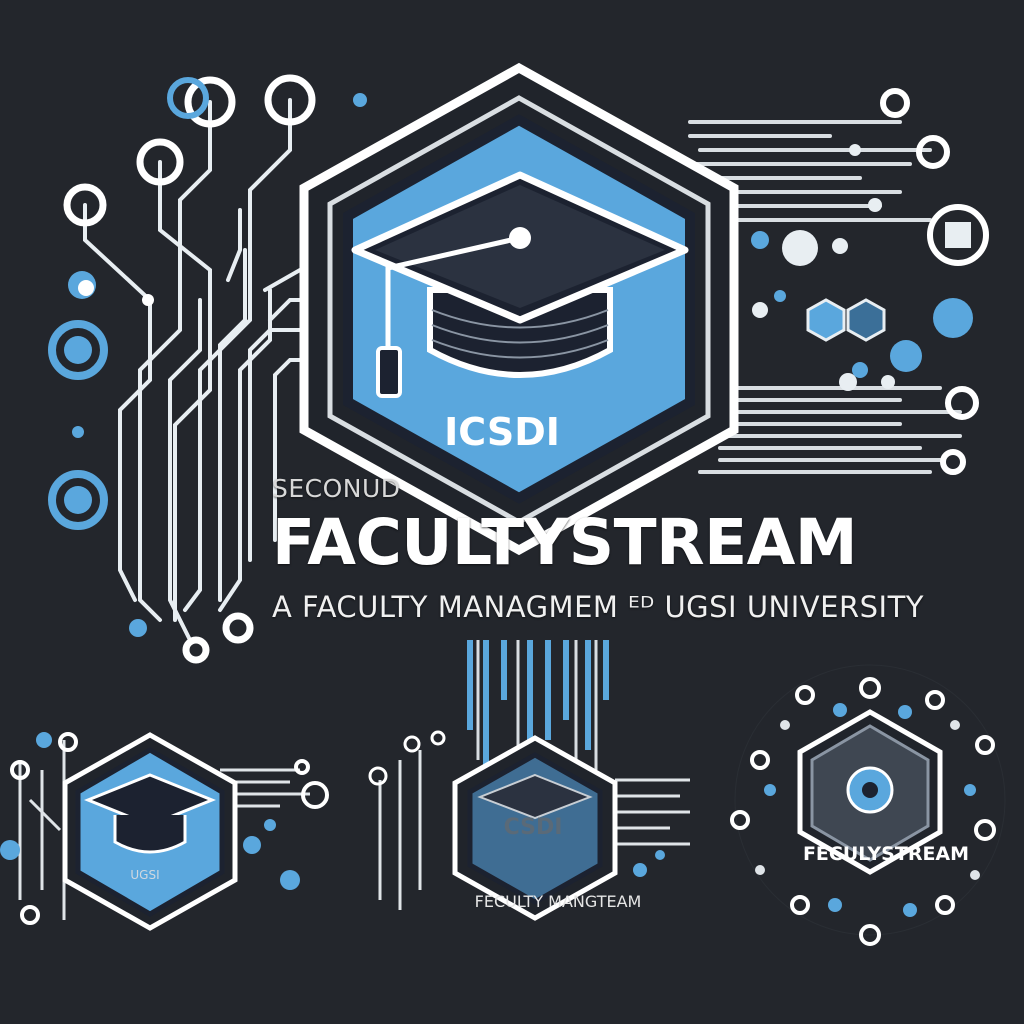 Image resolution: width=1024 pixels, height=1024 pixels. What do you see at coordinates (558, 901) in the screenshot?
I see `variant-2-caption: FECULTY MANGTEAM` at bounding box center [558, 901].